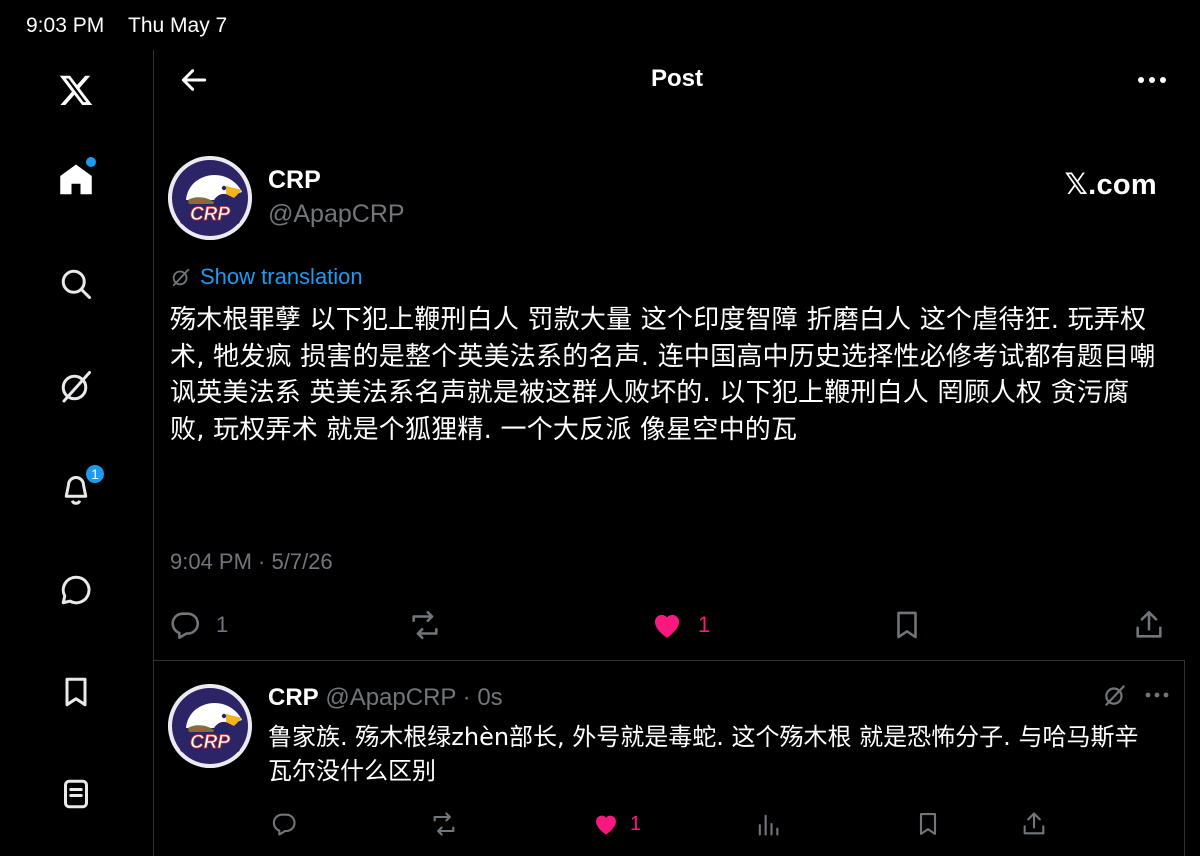 This screenshot has height=856, width=1200. I want to click on reply-views-button, so click(768, 824).